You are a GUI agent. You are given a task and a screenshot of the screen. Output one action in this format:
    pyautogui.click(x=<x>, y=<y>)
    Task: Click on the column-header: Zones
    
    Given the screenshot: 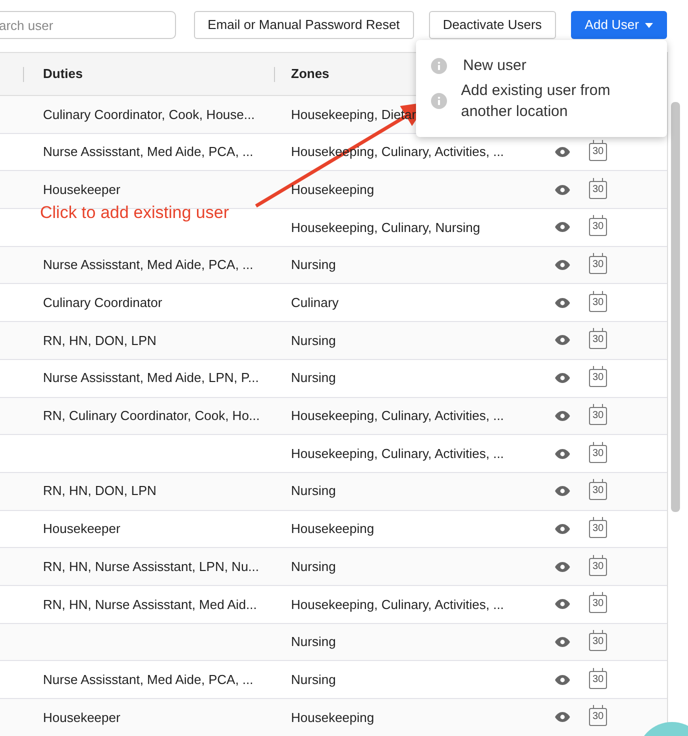 What is the action you would take?
    pyautogui.click(x=310, y=74)
    